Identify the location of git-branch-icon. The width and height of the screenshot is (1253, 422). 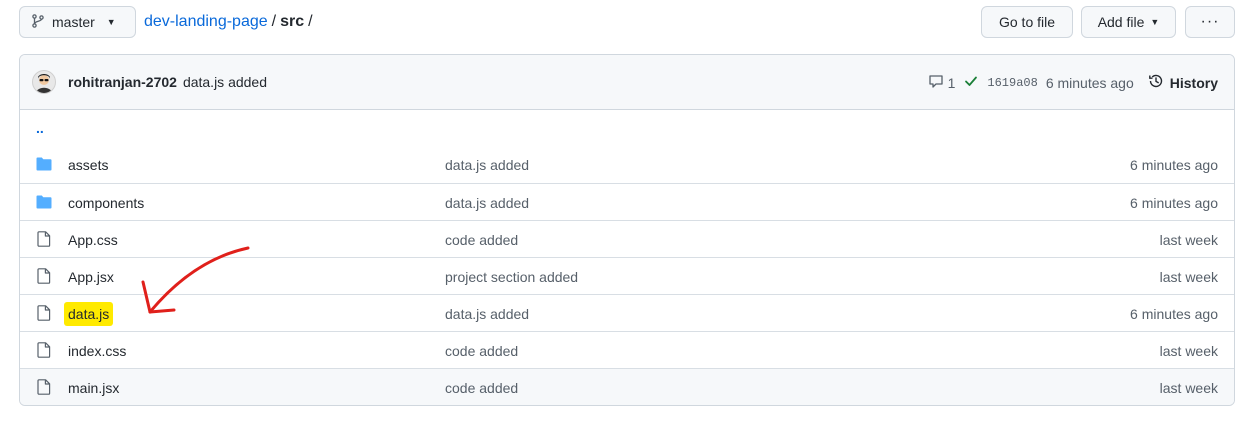
(38, 22).